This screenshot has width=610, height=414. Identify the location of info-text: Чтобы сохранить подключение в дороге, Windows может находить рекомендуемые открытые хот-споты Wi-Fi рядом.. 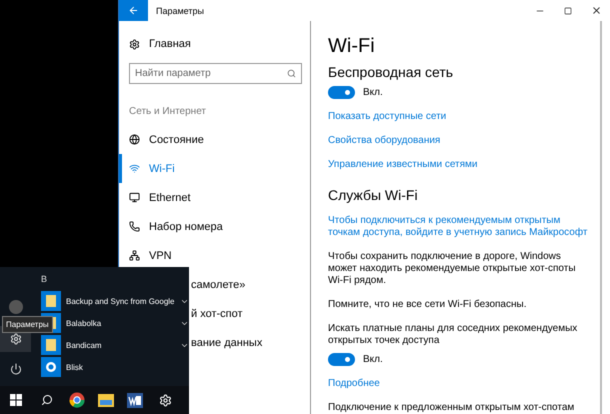
(452, 269).